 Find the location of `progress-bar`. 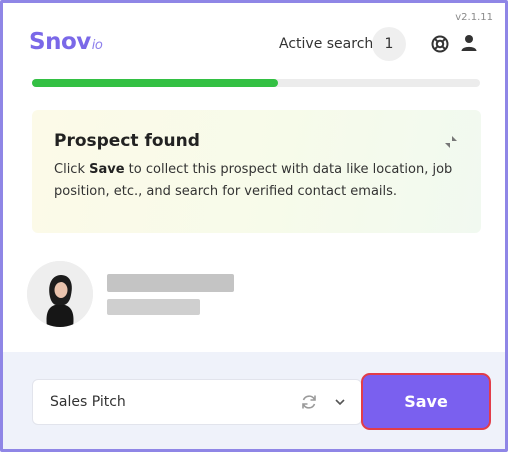

progress-bar is located at coordinates (256, 83).